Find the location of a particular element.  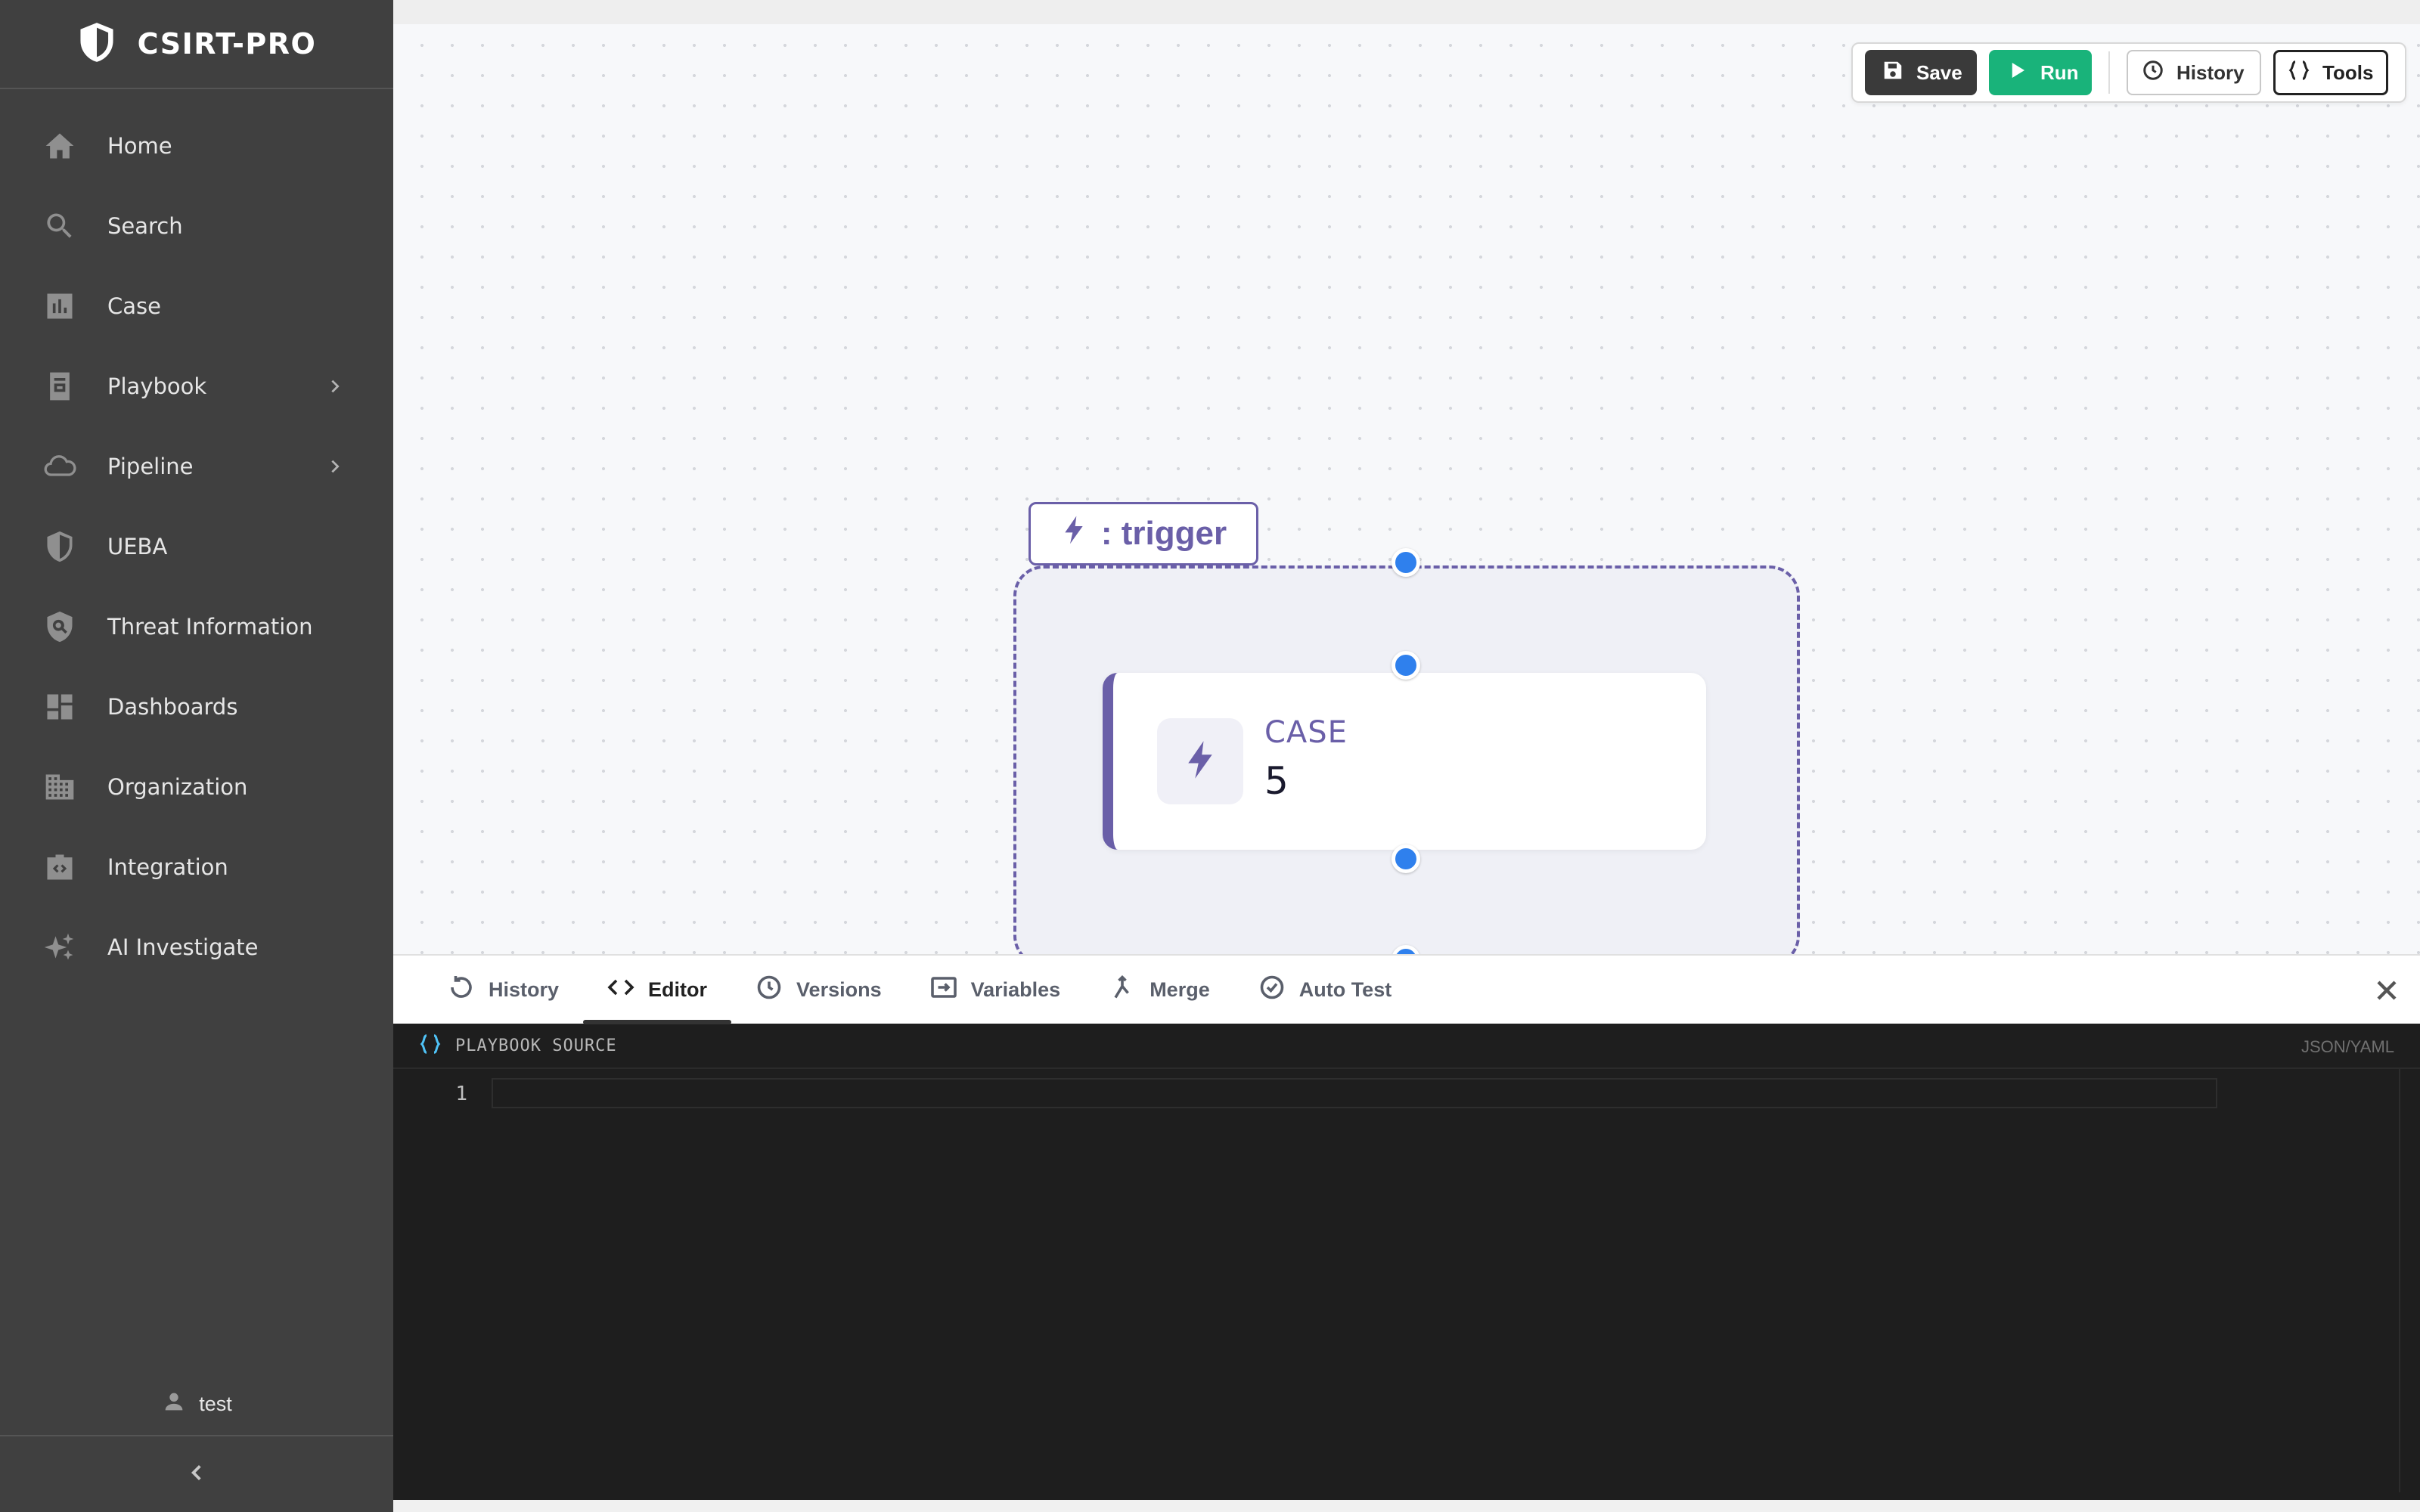

person-icon is located at coordinates (174, 1404).